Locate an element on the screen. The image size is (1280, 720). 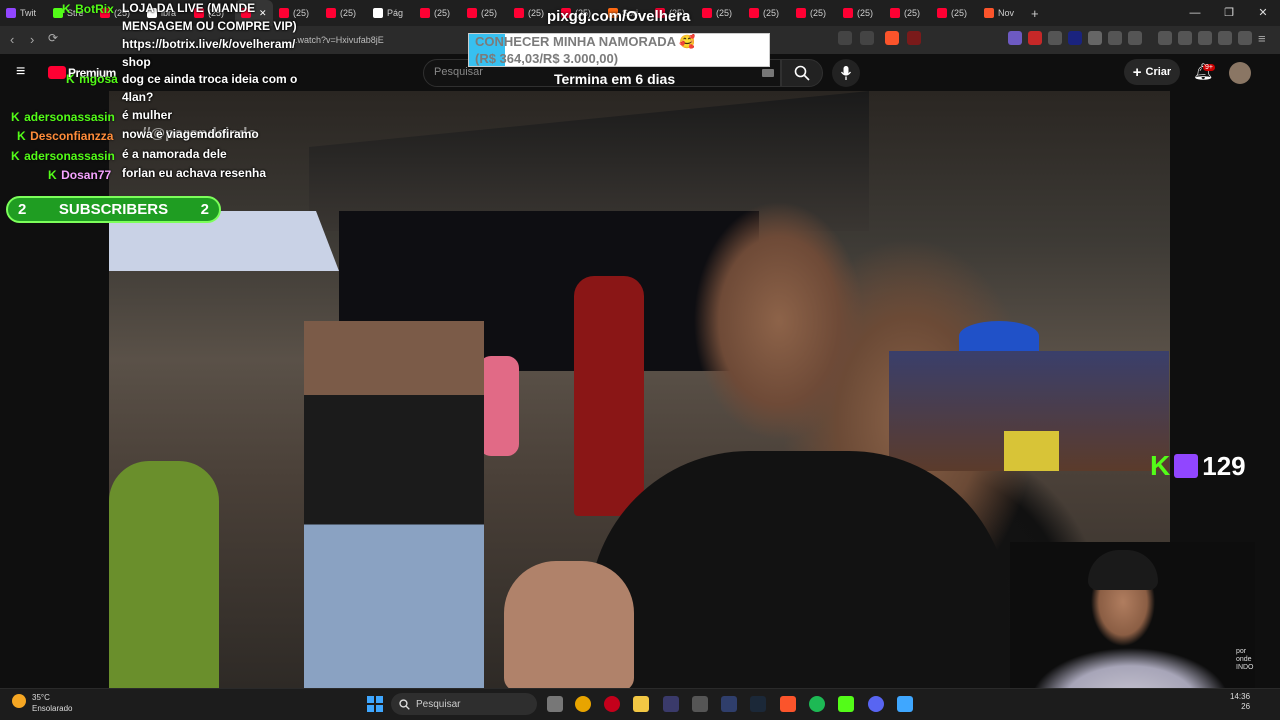
time: 14:36 is located at coordinates (1240, 696).